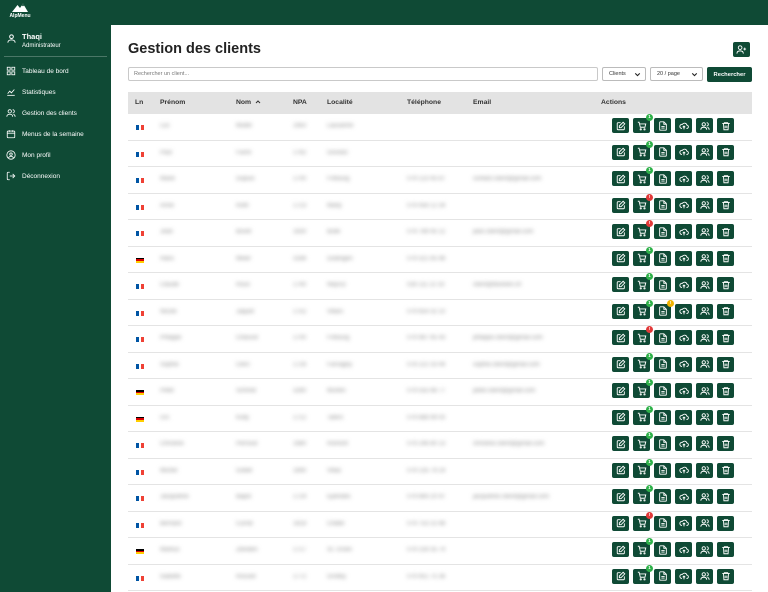 The height and width of the screenshot is (592, 768). I want to click on table-row: Bernard Currat 1618 Châtel 079 753 15 98!, so click(440, 524).